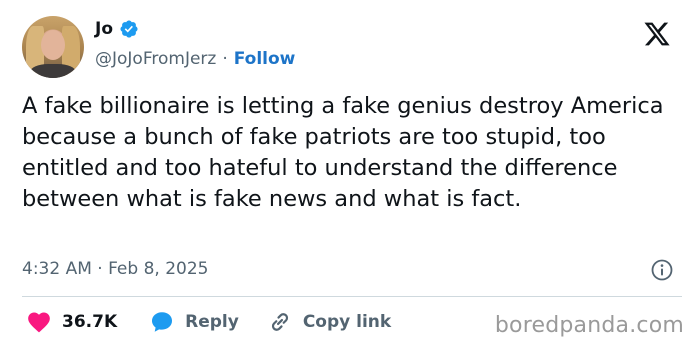  What do you see at coordinates (90, 322) in the screenshot?
I see `like-count: 36.7K` at bounding box center [90, 322].